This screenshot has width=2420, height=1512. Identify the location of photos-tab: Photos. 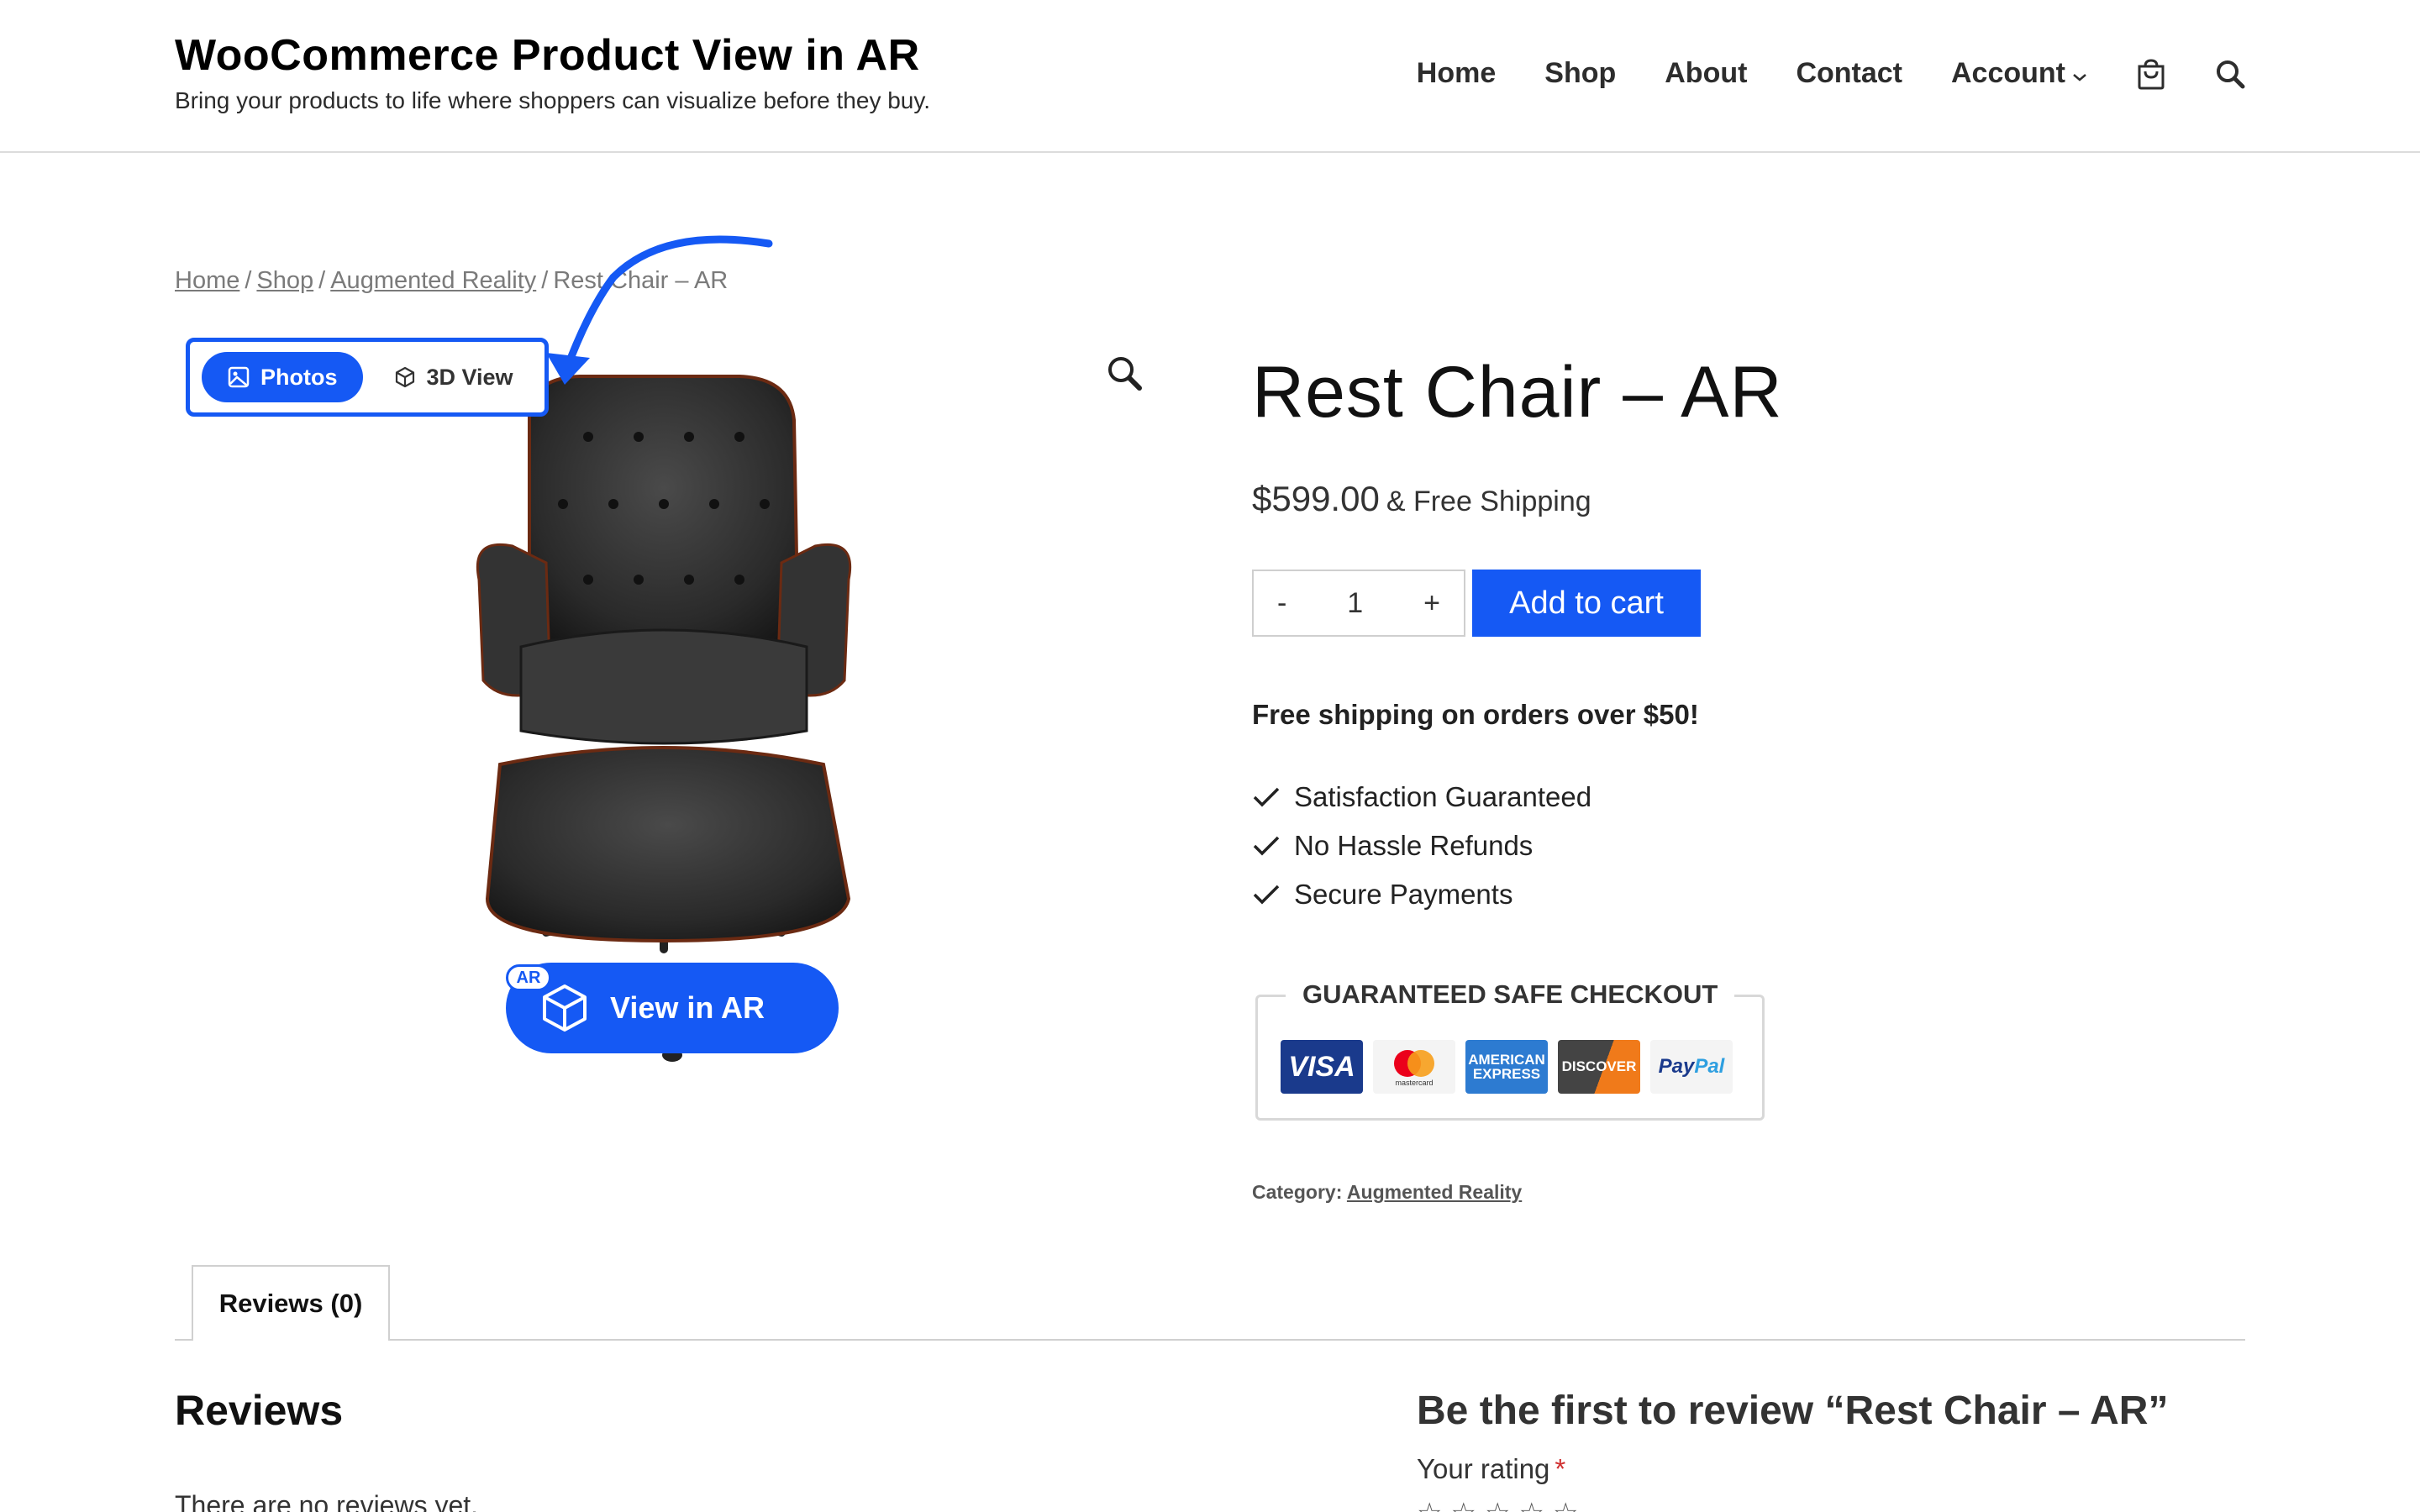
(283, 377).